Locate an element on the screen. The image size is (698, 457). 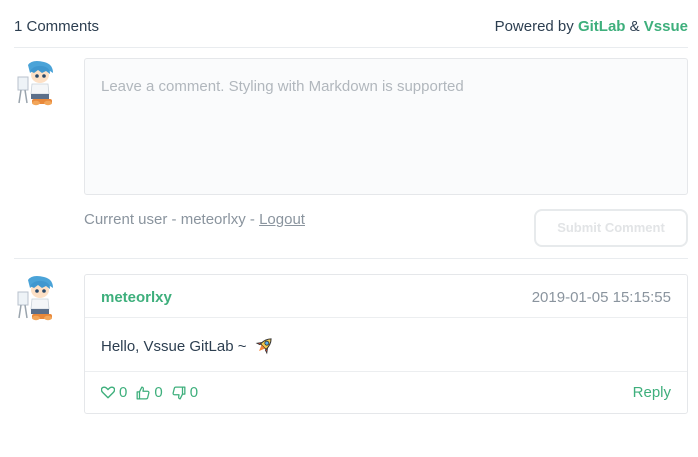
rocket-icon is located at coordinates (264, 346).